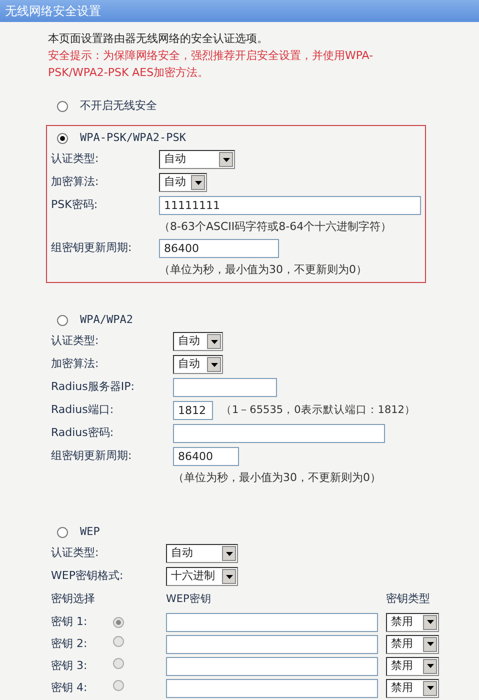  What do you see at coordinates (69, 666) in the screenshot?
I see `field-label: 密钥 3:` at bounding box center [69, 666].